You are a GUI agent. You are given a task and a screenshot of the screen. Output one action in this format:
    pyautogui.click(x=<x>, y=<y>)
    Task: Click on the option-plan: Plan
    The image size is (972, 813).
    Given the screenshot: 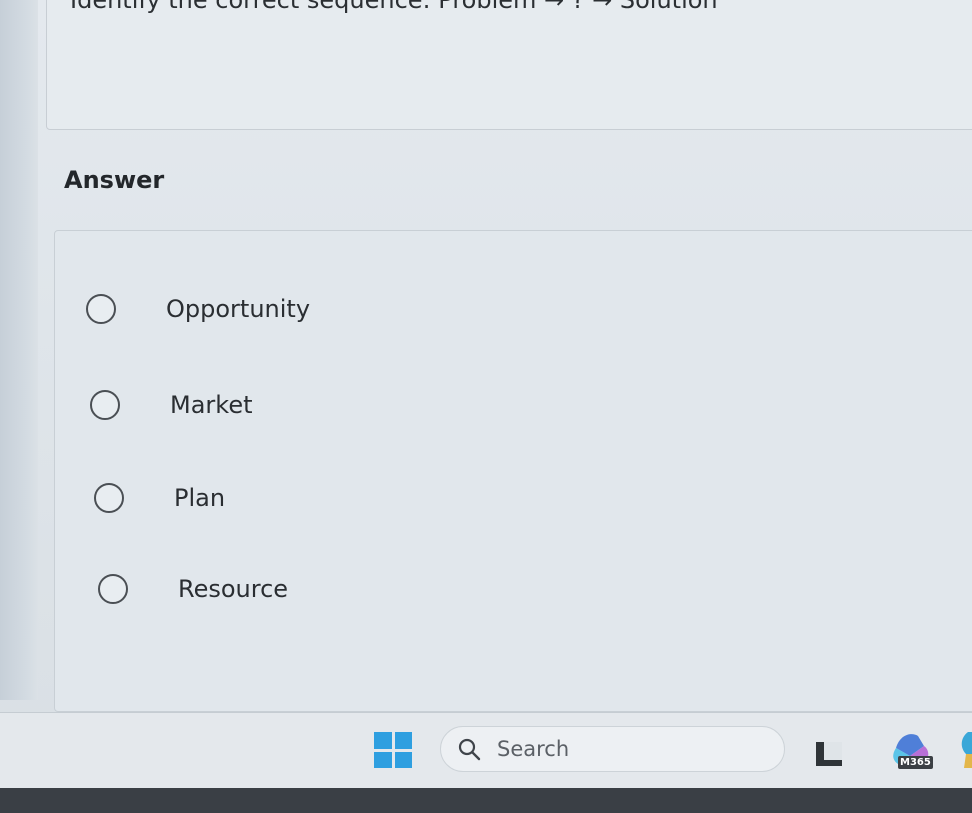 What is the action you would take?
    pyautogui.click(x=159, y=498)
    